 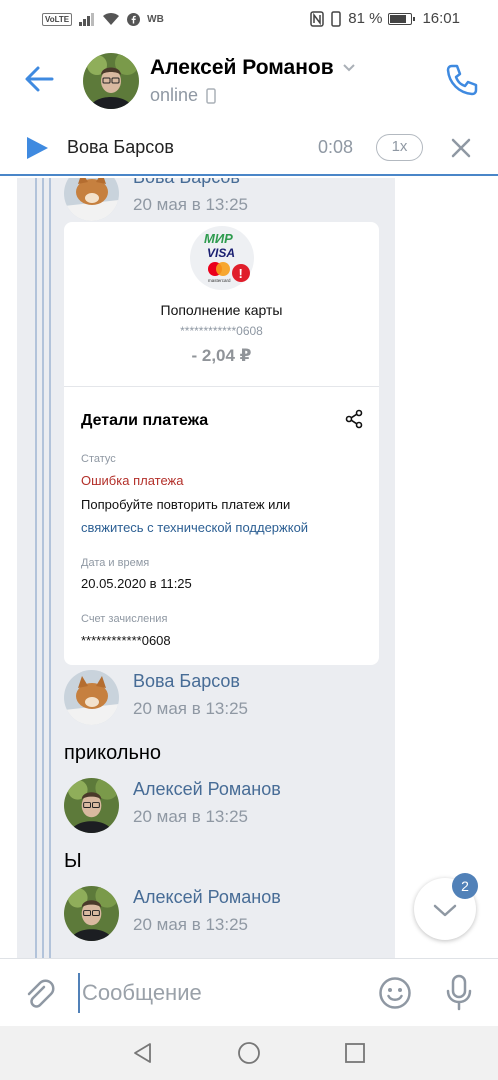 What do you see at coordinates (120, 147) in the screenshot?
I see `player-track-name: Вова Барсов` at bounding box center [120, 147].